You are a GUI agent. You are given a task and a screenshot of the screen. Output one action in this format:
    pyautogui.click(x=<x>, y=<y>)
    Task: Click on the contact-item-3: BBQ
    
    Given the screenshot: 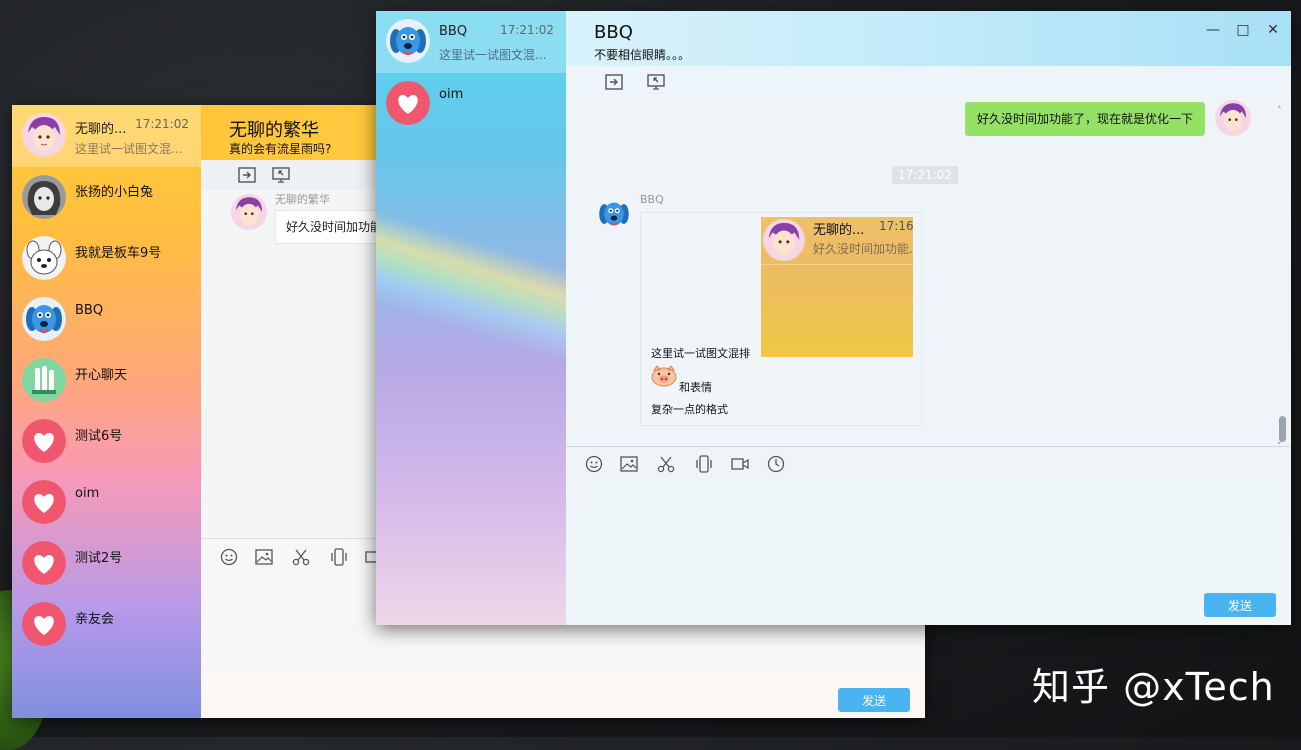 What is the action you would take?
    pyautogui.click(x=106, y=319)
    